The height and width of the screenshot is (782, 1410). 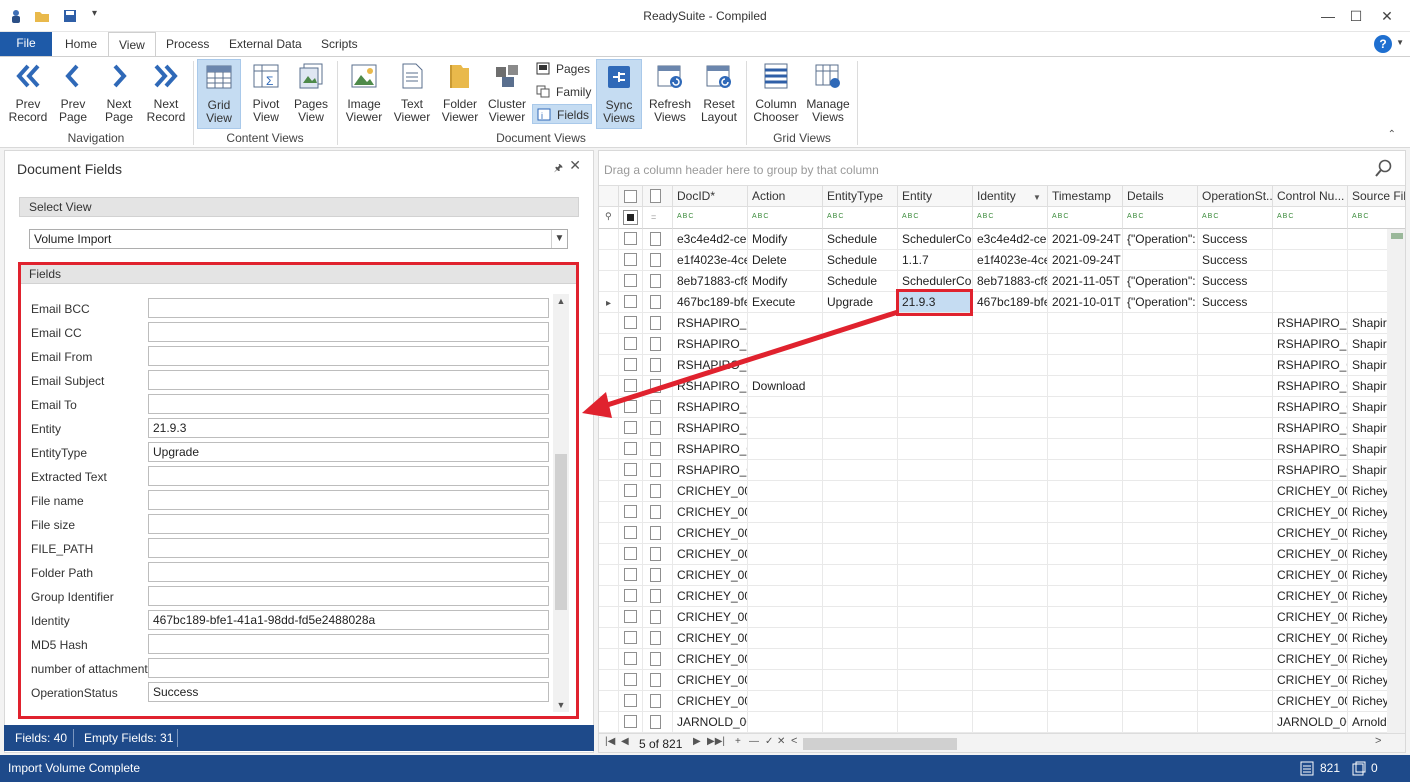 I want to click on select-all-checkbox, so click(x=630, y=196).